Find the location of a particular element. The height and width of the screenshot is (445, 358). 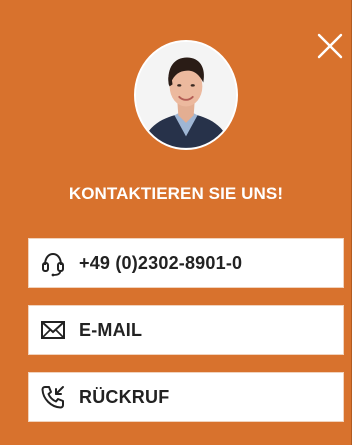

close-button is located at coordinates (330, 46).